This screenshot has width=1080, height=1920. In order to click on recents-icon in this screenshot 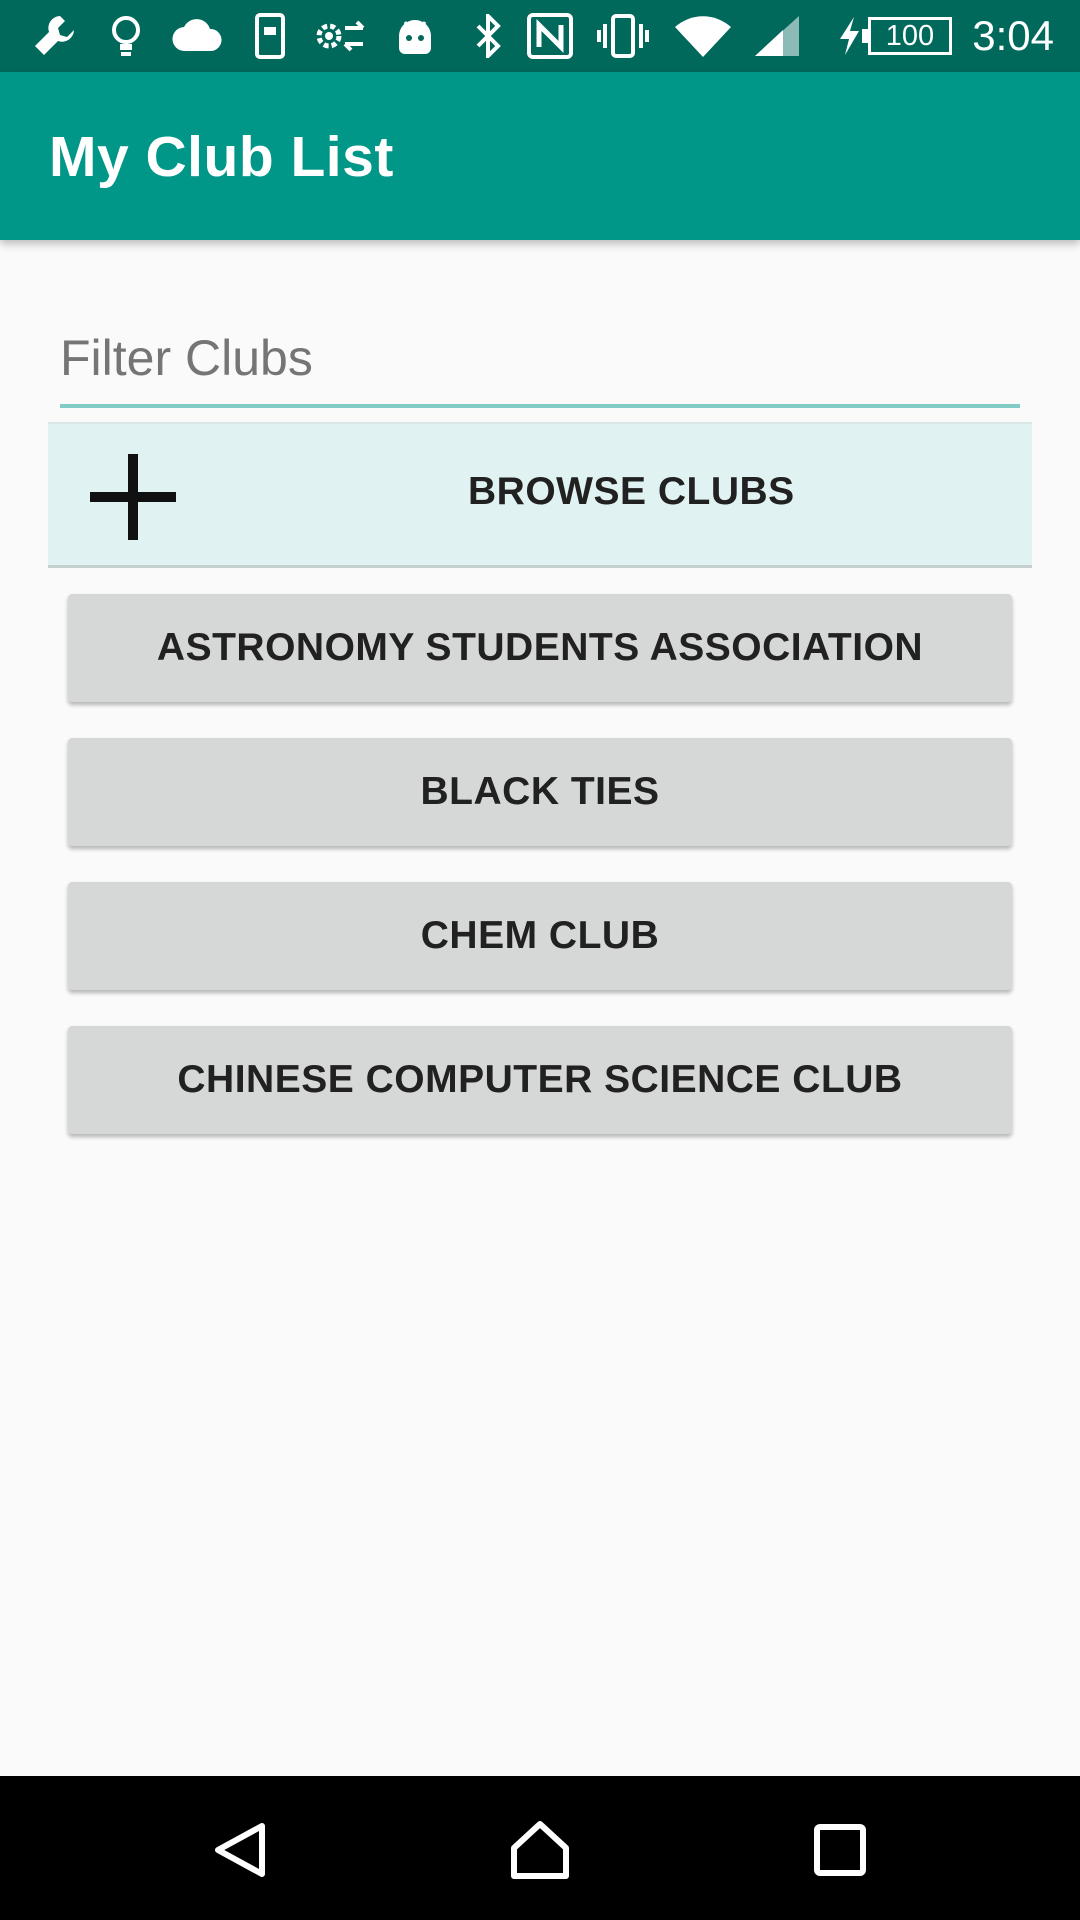, I will do `click(840, 1850)`.